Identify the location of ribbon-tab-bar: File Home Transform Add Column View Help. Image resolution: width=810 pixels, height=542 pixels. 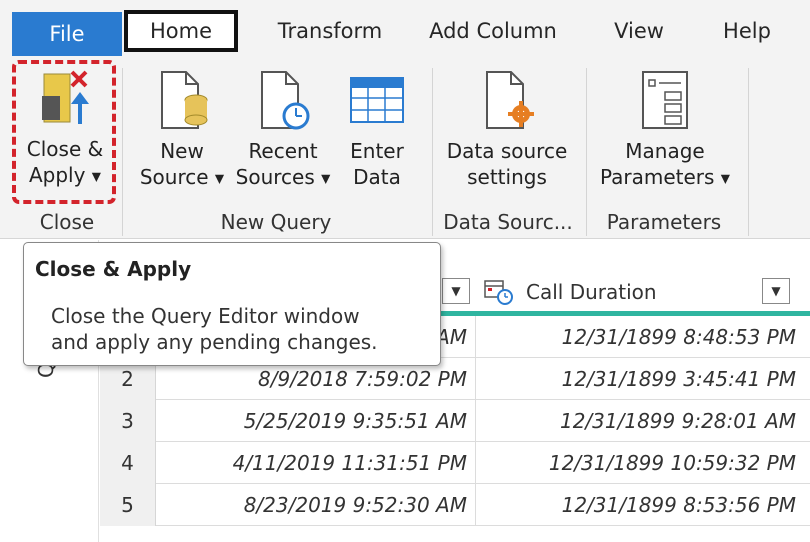
(405, 29).